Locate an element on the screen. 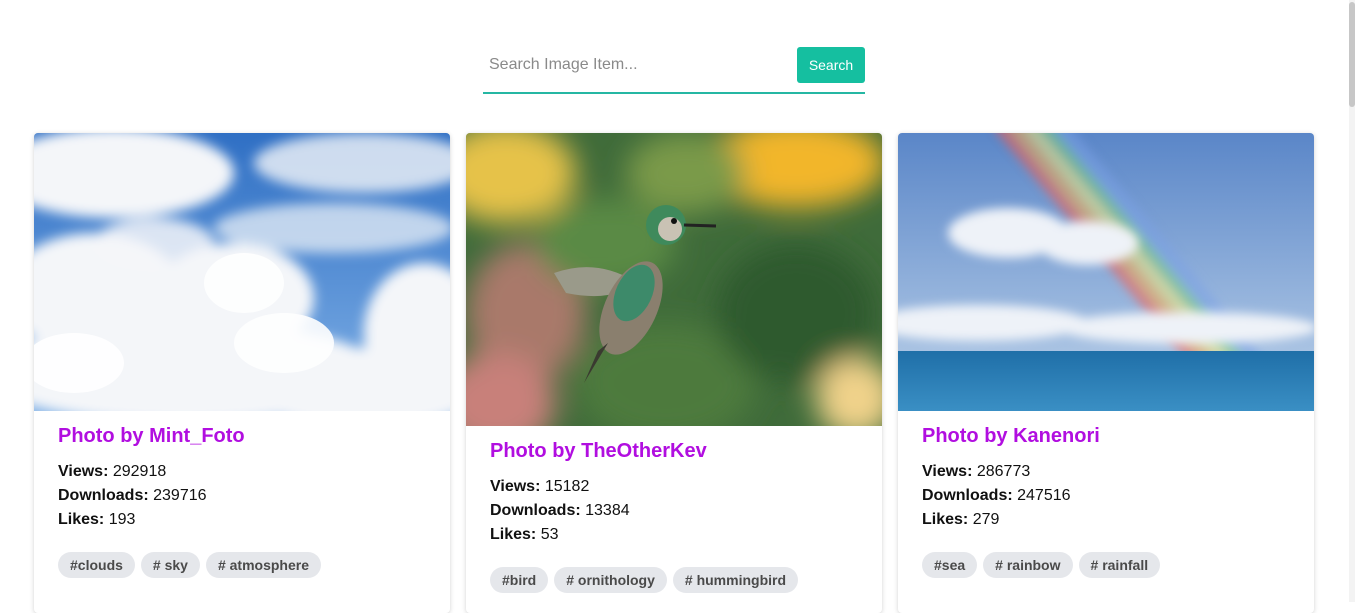  tag: # atmosphere is located at coordinates (263, 565).